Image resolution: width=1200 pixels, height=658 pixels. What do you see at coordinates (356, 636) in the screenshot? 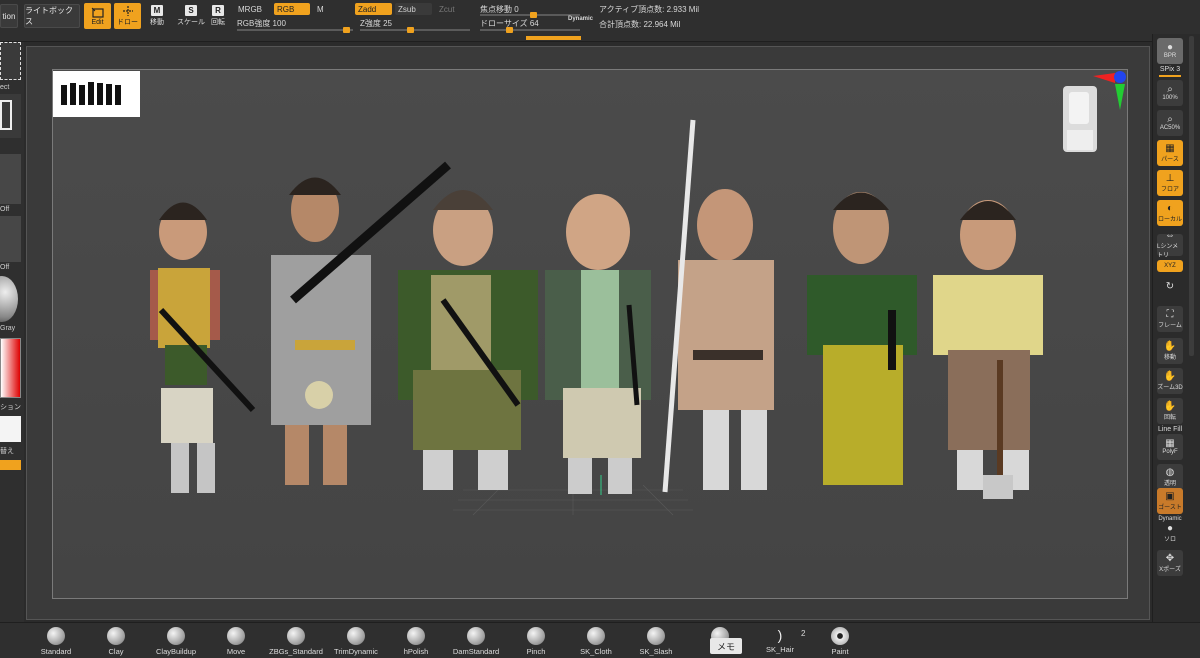
I see `brush-trimdynamic-icon` at bounding box center [356, 636].